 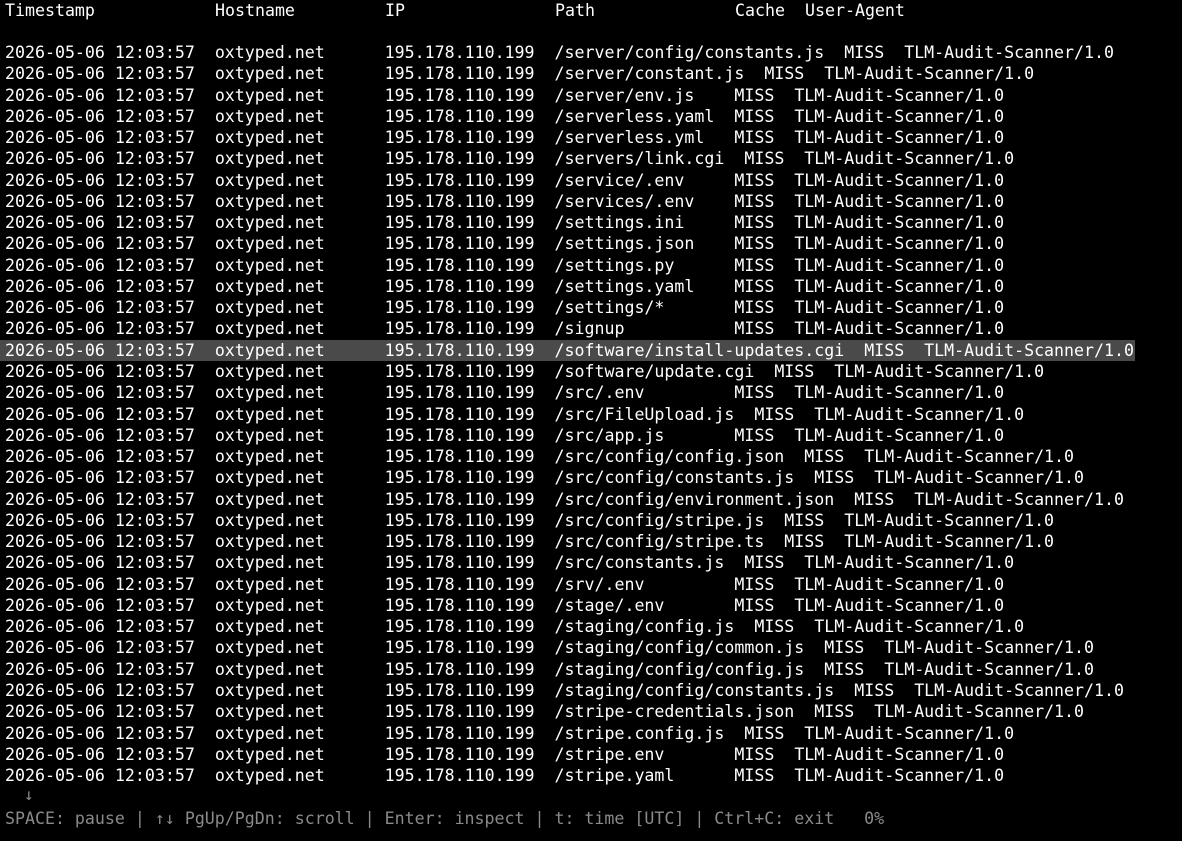 I want to click on row-path: /software/install-updates.cgi, so click(x=699, y=350).